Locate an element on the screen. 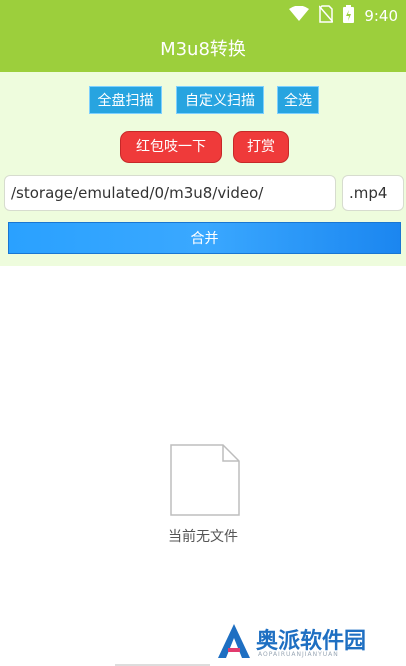 The width and height of the screenshot is (406, 666). wifi-icon is located at coordinates (299, 15).